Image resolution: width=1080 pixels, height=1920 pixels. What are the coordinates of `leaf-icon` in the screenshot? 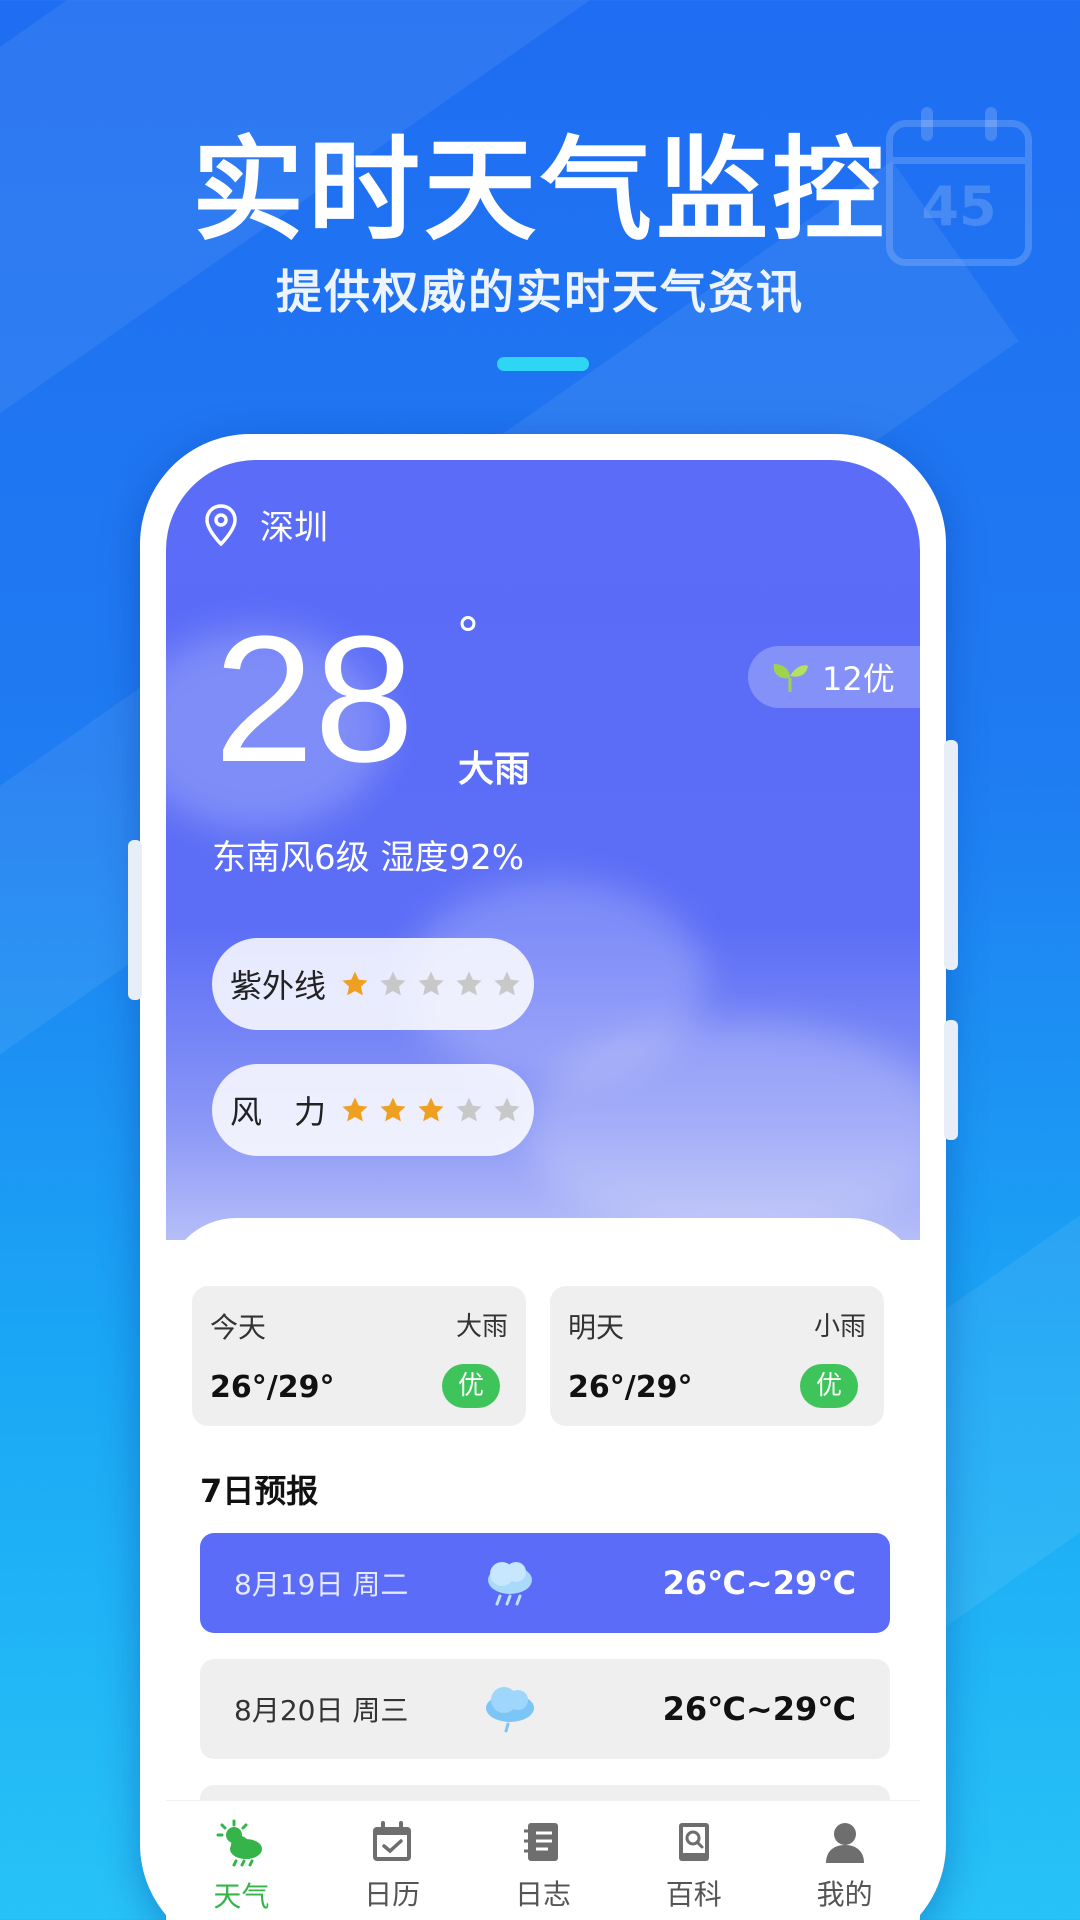 It's located at (790, 678).